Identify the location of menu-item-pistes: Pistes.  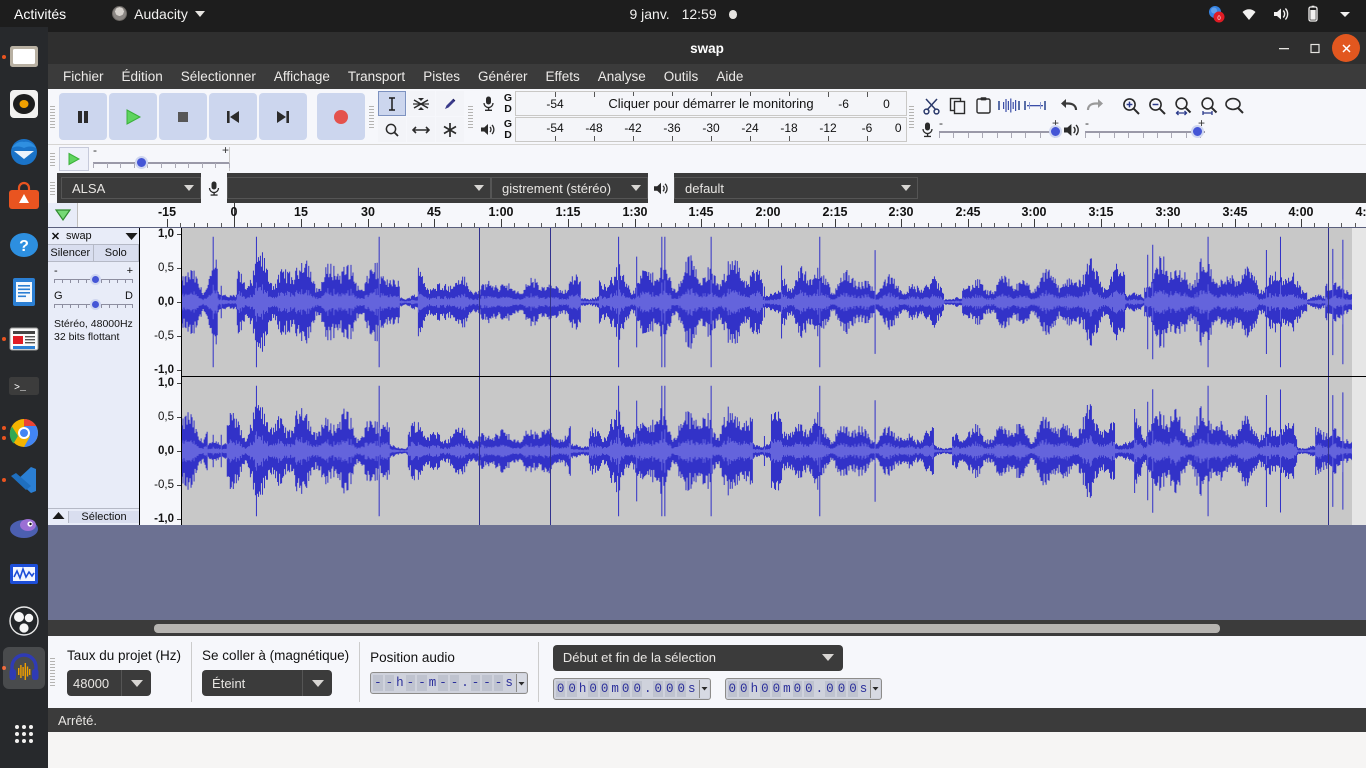
(441, 76).